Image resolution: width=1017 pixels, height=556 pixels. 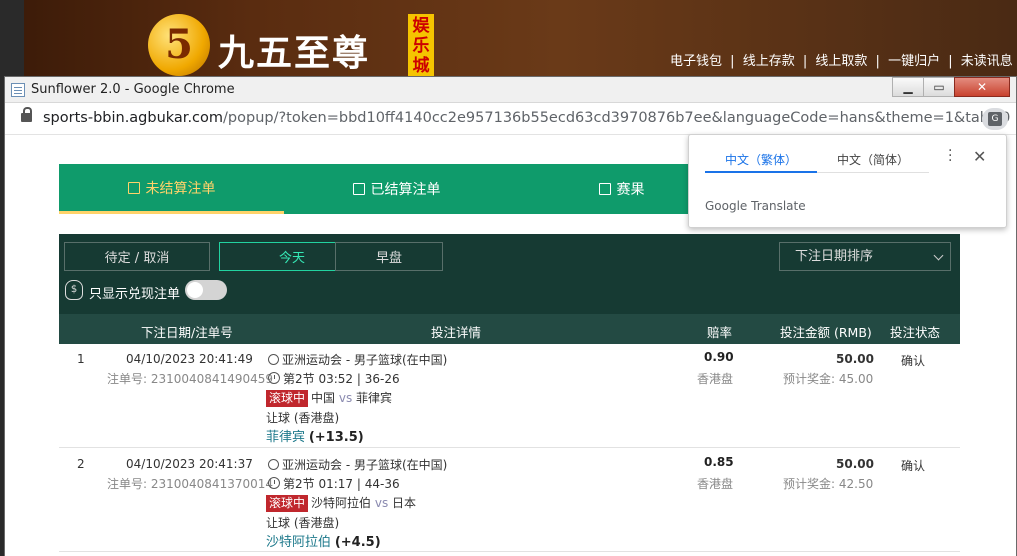 I want to click on col-odds: 赔率, so click(x=720, y=332).